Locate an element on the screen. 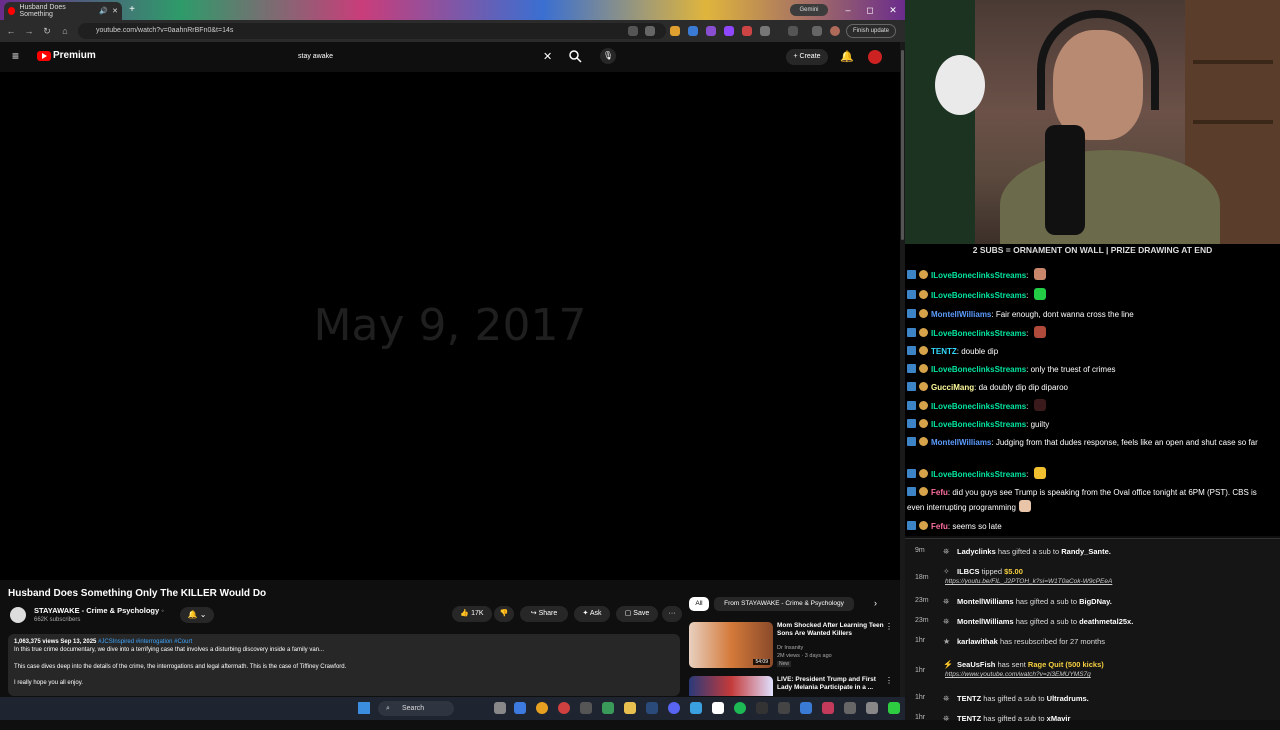  cast-icon is located at coordinates (633, 31).